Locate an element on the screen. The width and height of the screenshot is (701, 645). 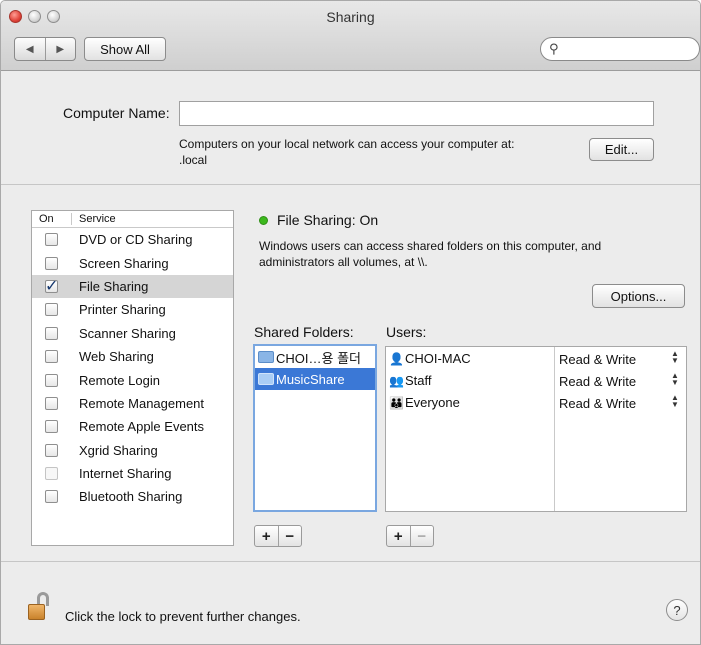
status-indicator-icon is located at coordinates (263, 220).